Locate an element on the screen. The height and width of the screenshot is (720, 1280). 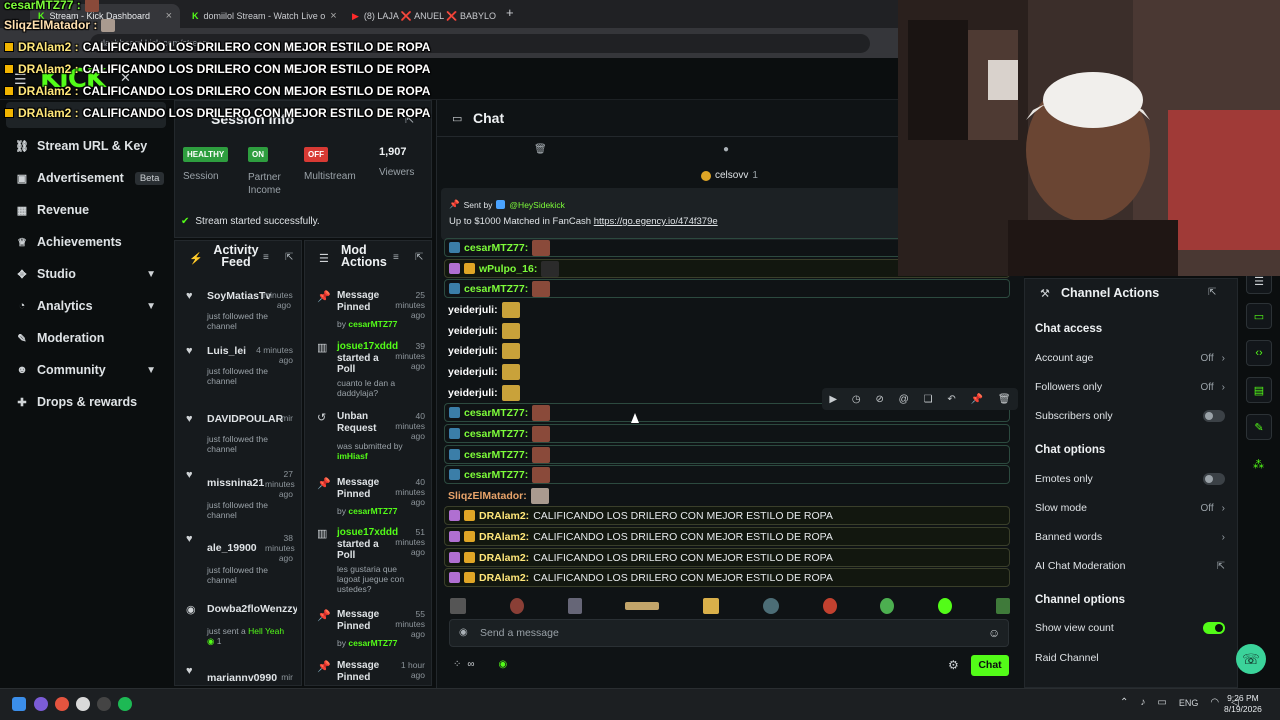
mod-user: imHiasf is located at coordinates (352, 456).